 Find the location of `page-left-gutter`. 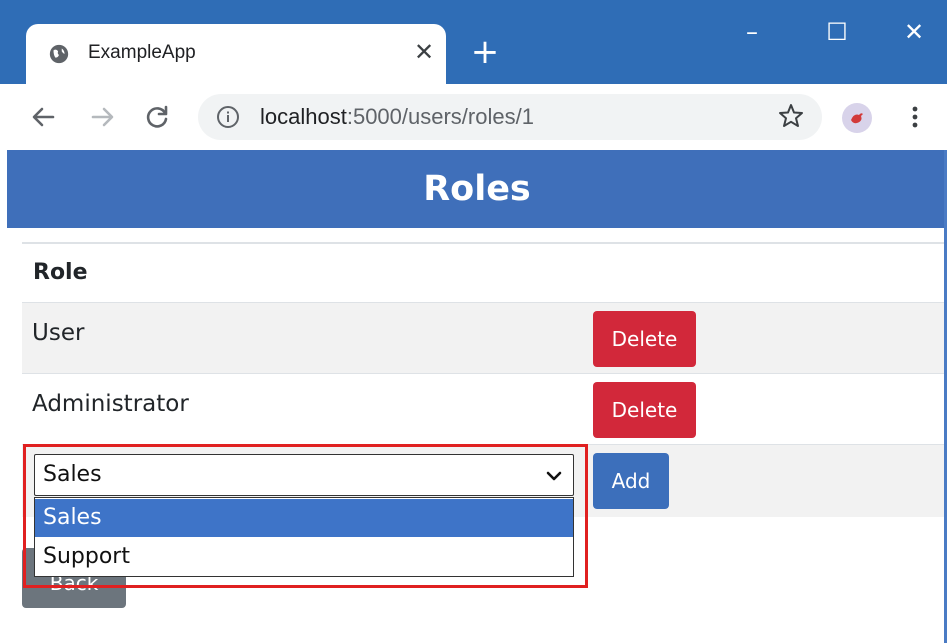

page-left-gutter is located at coordinates (3, 396).